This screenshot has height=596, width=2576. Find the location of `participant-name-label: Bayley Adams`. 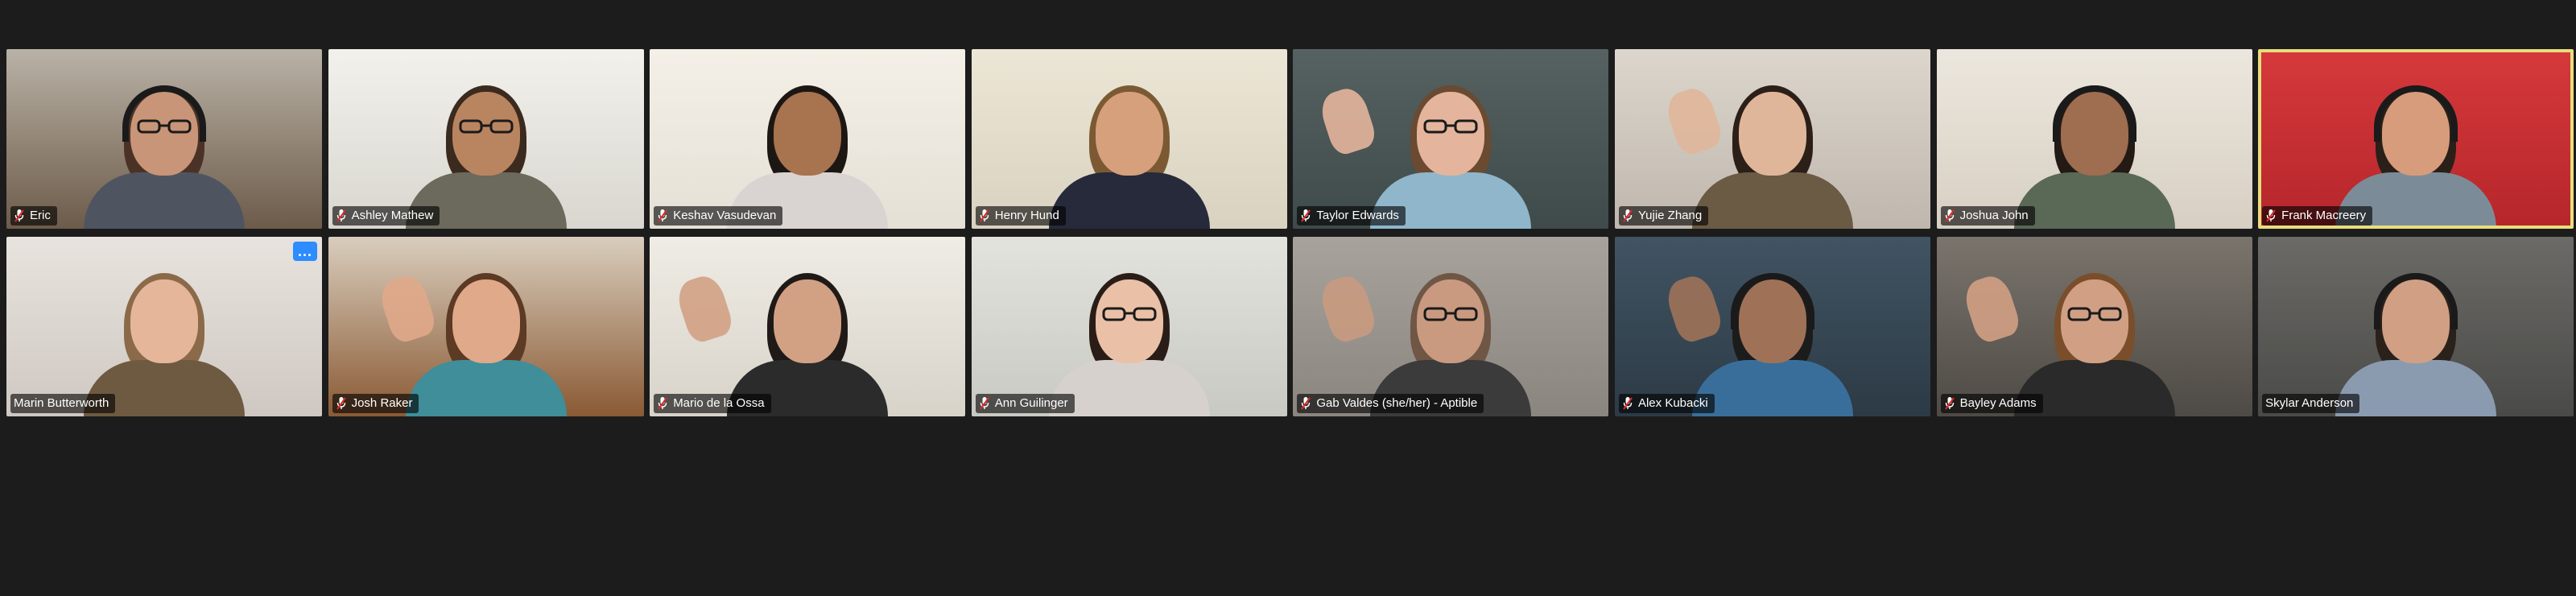

participant-name-label: Bayley Adams is located at coordinates (1991, 403).